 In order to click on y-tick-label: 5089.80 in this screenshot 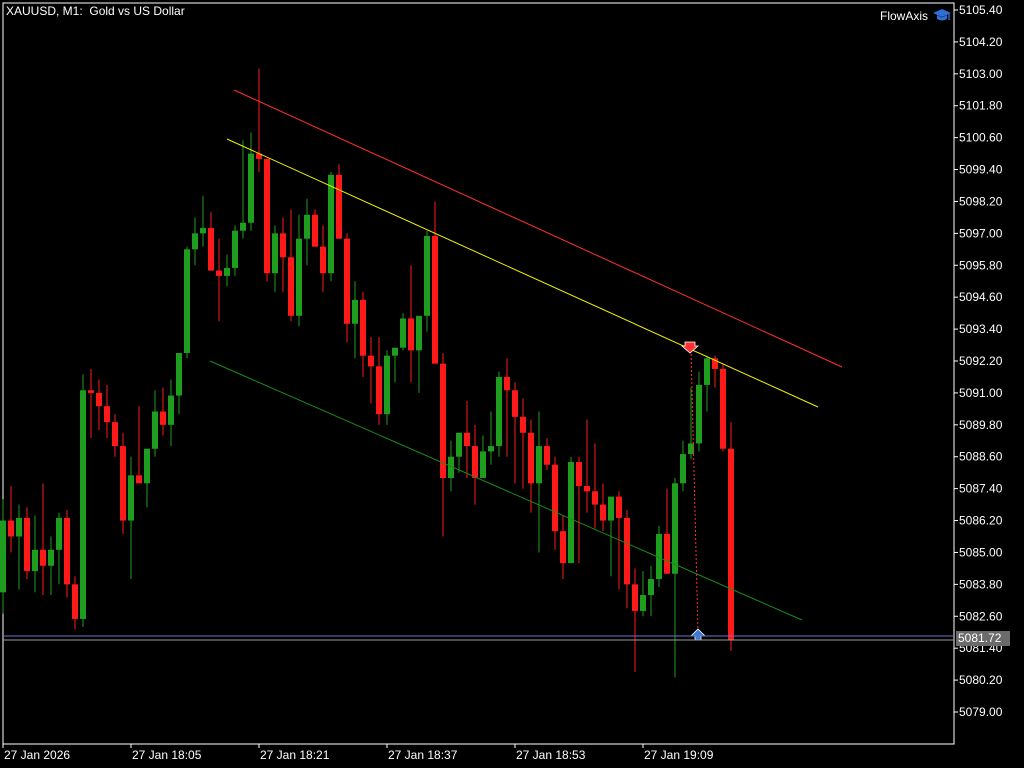, I will do `click(981, 425)`.